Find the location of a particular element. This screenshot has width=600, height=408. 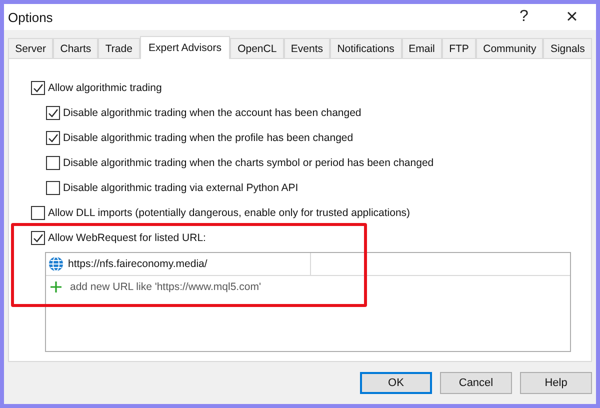

tab: Expert Advisors is located at coordinates (185, 47).